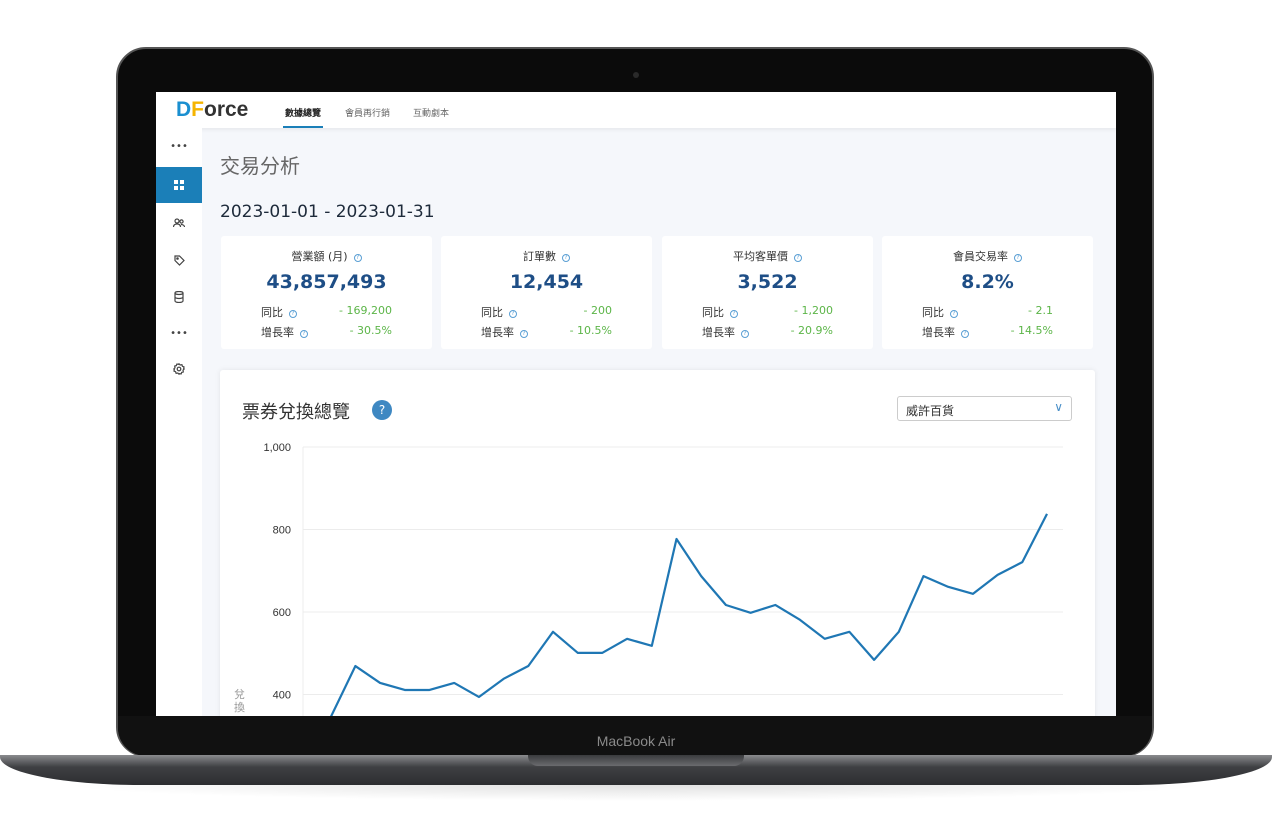 The width and height of the screenshot is (1272, 820). I want to click on top-nav: DForce 數據總覽 會員再行銷 互動劇本, so click(636, 110).